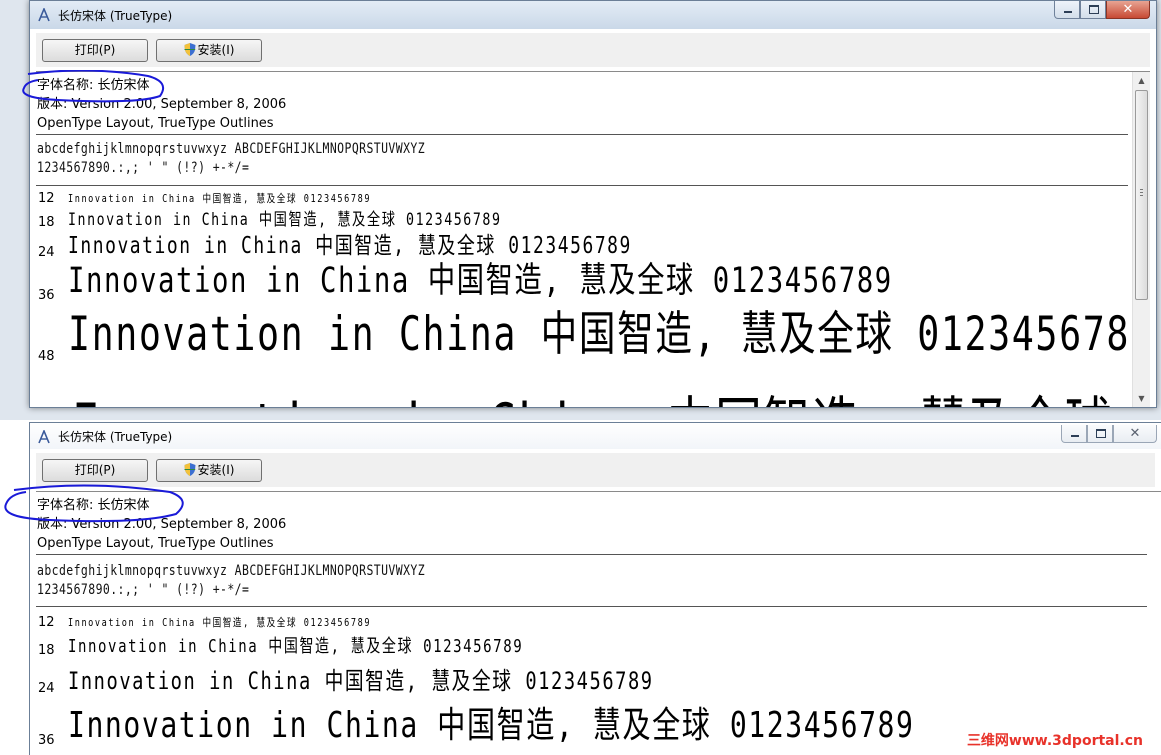 The image size is (1161, 755). What do you see at coordinates (1141, 398) in the screenshot?
I see `scroll-down-arrow-icon: ▼` at bounding box center [1141, 398].